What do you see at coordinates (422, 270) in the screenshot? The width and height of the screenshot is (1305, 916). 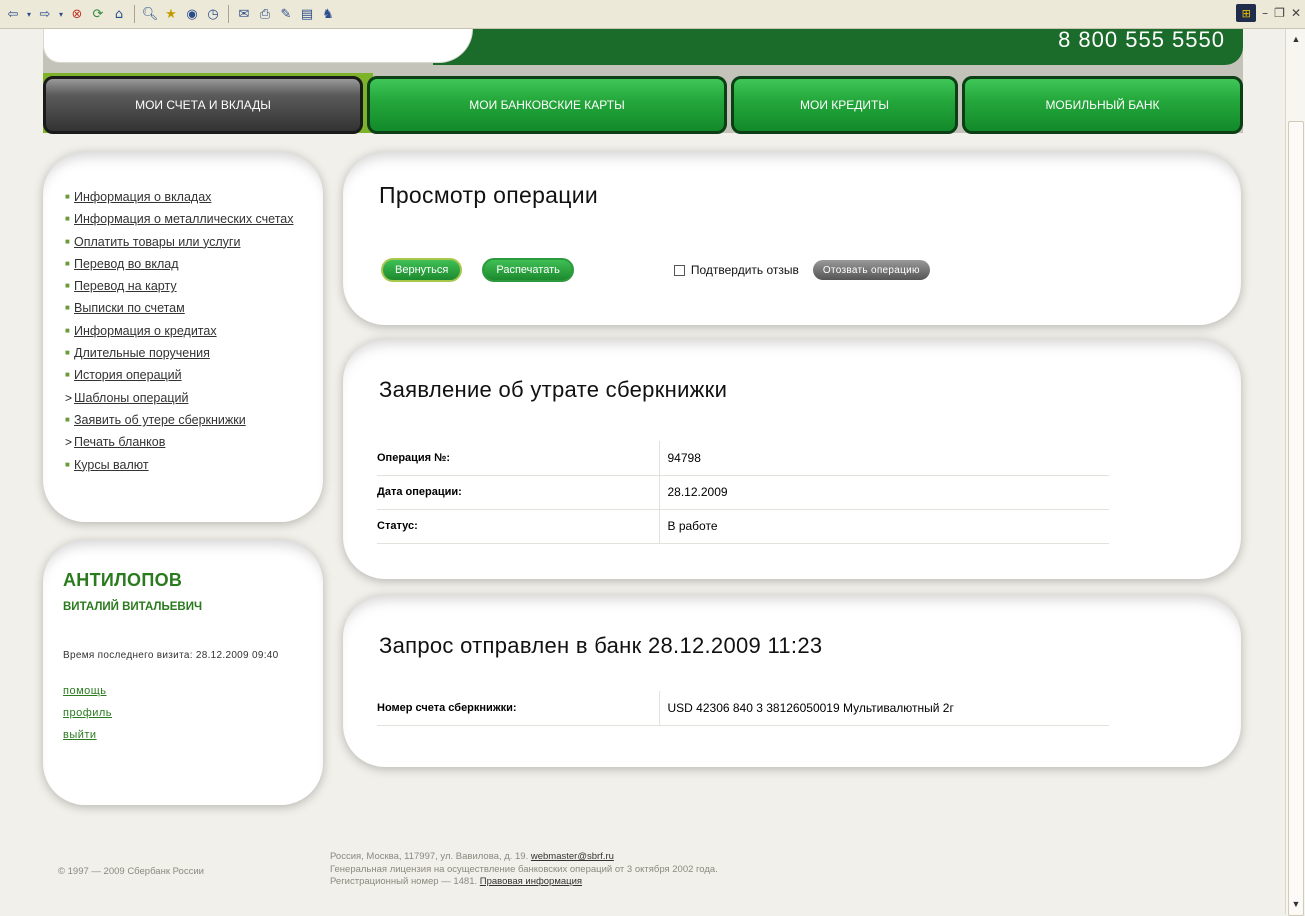 I see `back-button: Вернуться` at bounding box center [422, 270].